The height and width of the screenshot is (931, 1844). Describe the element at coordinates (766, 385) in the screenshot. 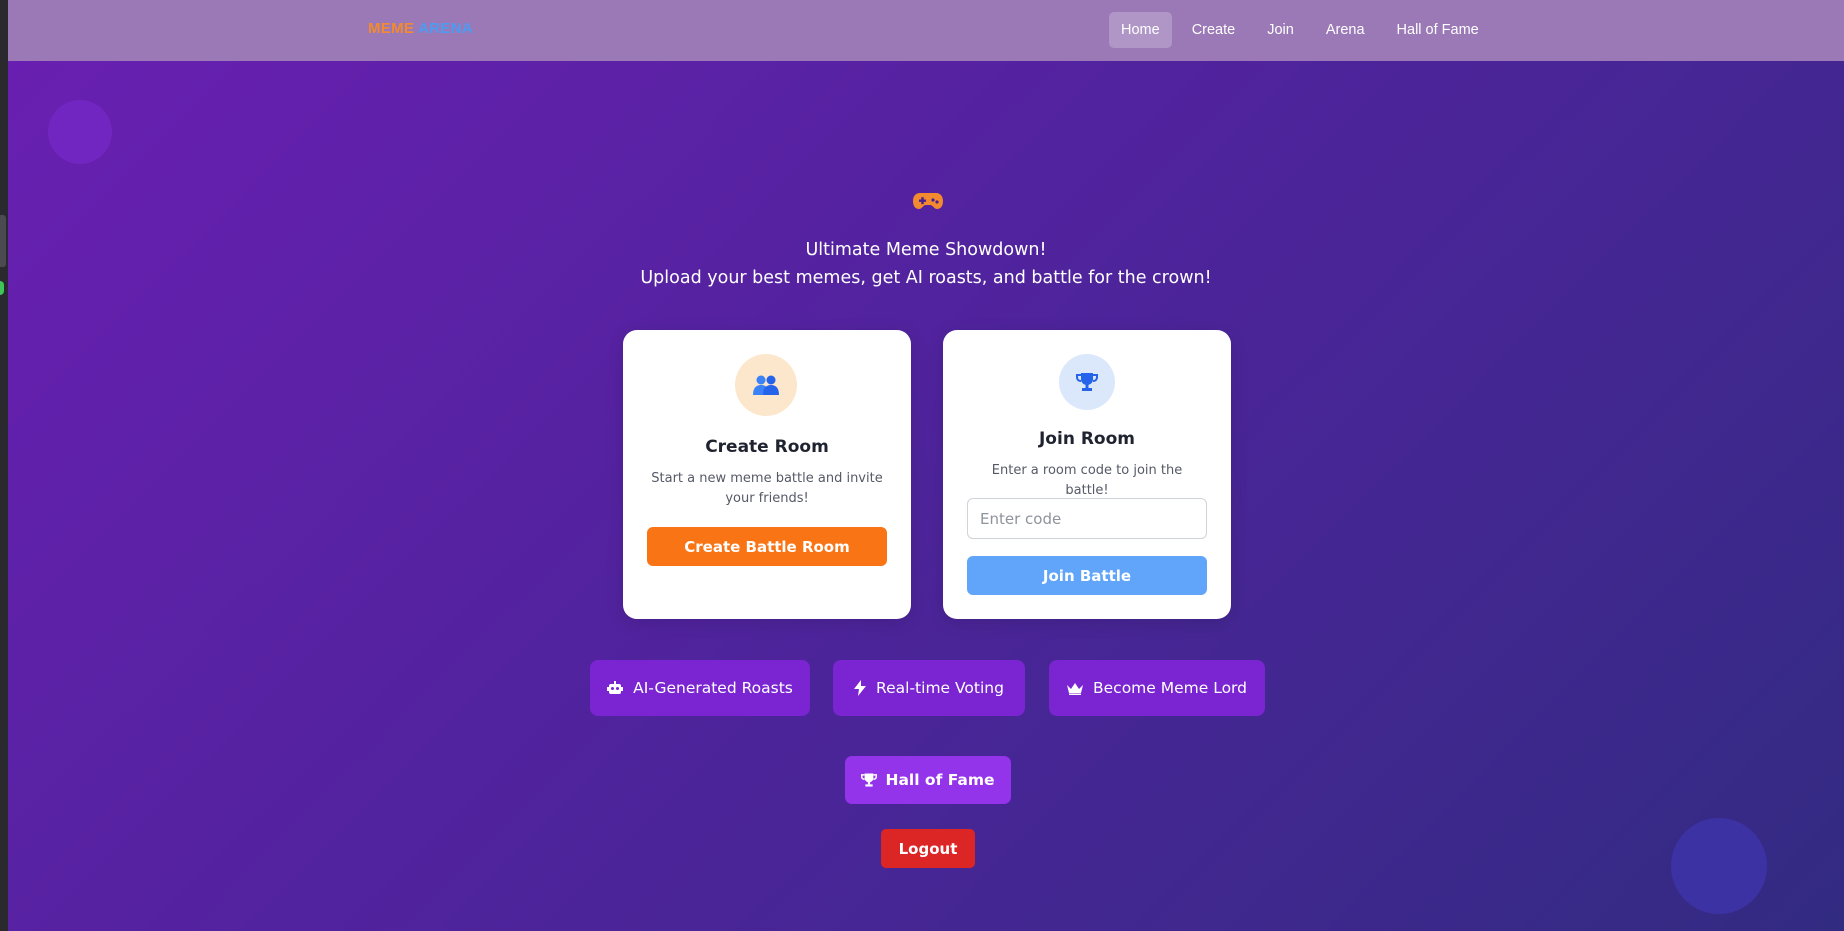

I see `people-icon` at that location.